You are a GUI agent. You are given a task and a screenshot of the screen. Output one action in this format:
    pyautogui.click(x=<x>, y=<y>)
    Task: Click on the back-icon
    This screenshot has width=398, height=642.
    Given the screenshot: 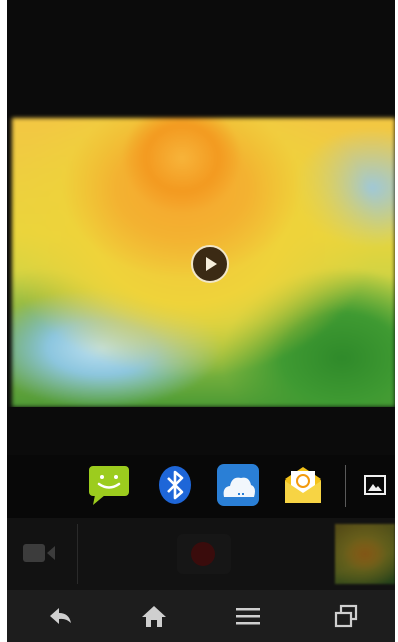 What is the action you would take?
    pyautogui.click(x=60, y=616)
    